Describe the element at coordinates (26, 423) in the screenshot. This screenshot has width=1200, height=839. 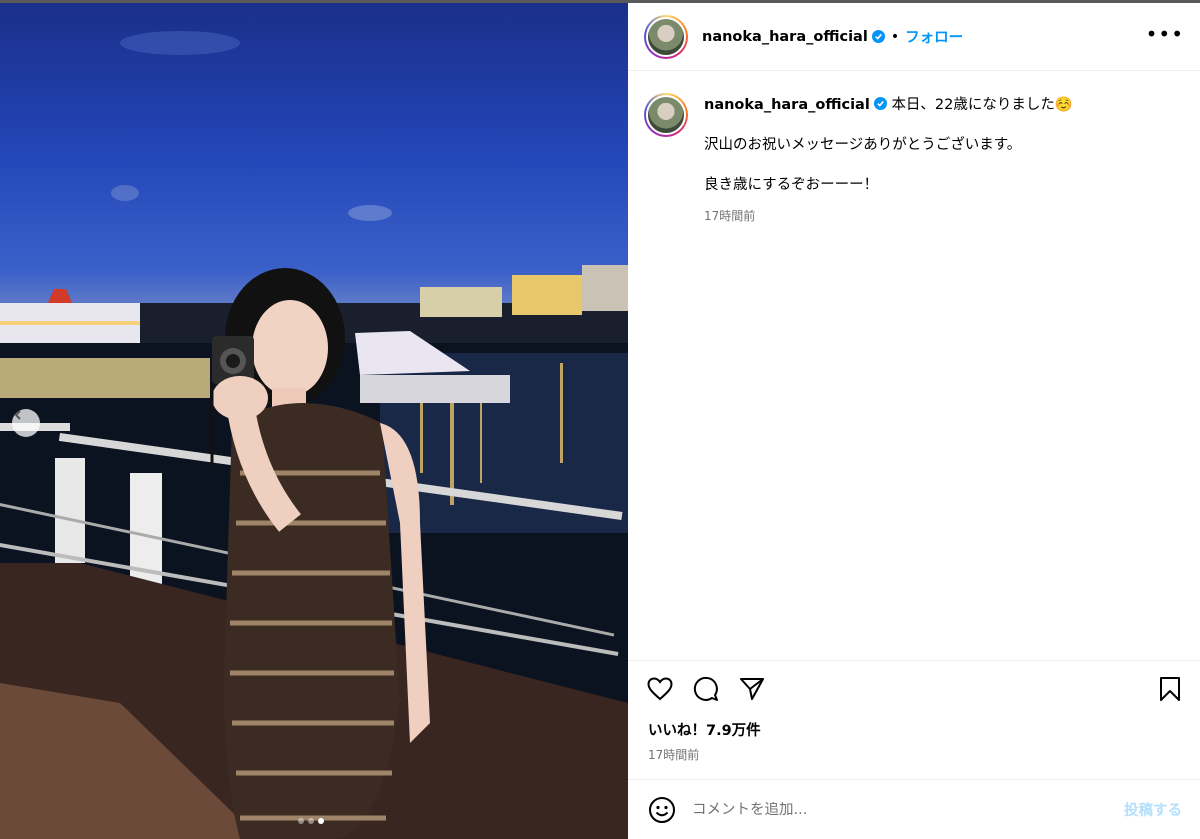
I see `carousel-prev-button` at that location.